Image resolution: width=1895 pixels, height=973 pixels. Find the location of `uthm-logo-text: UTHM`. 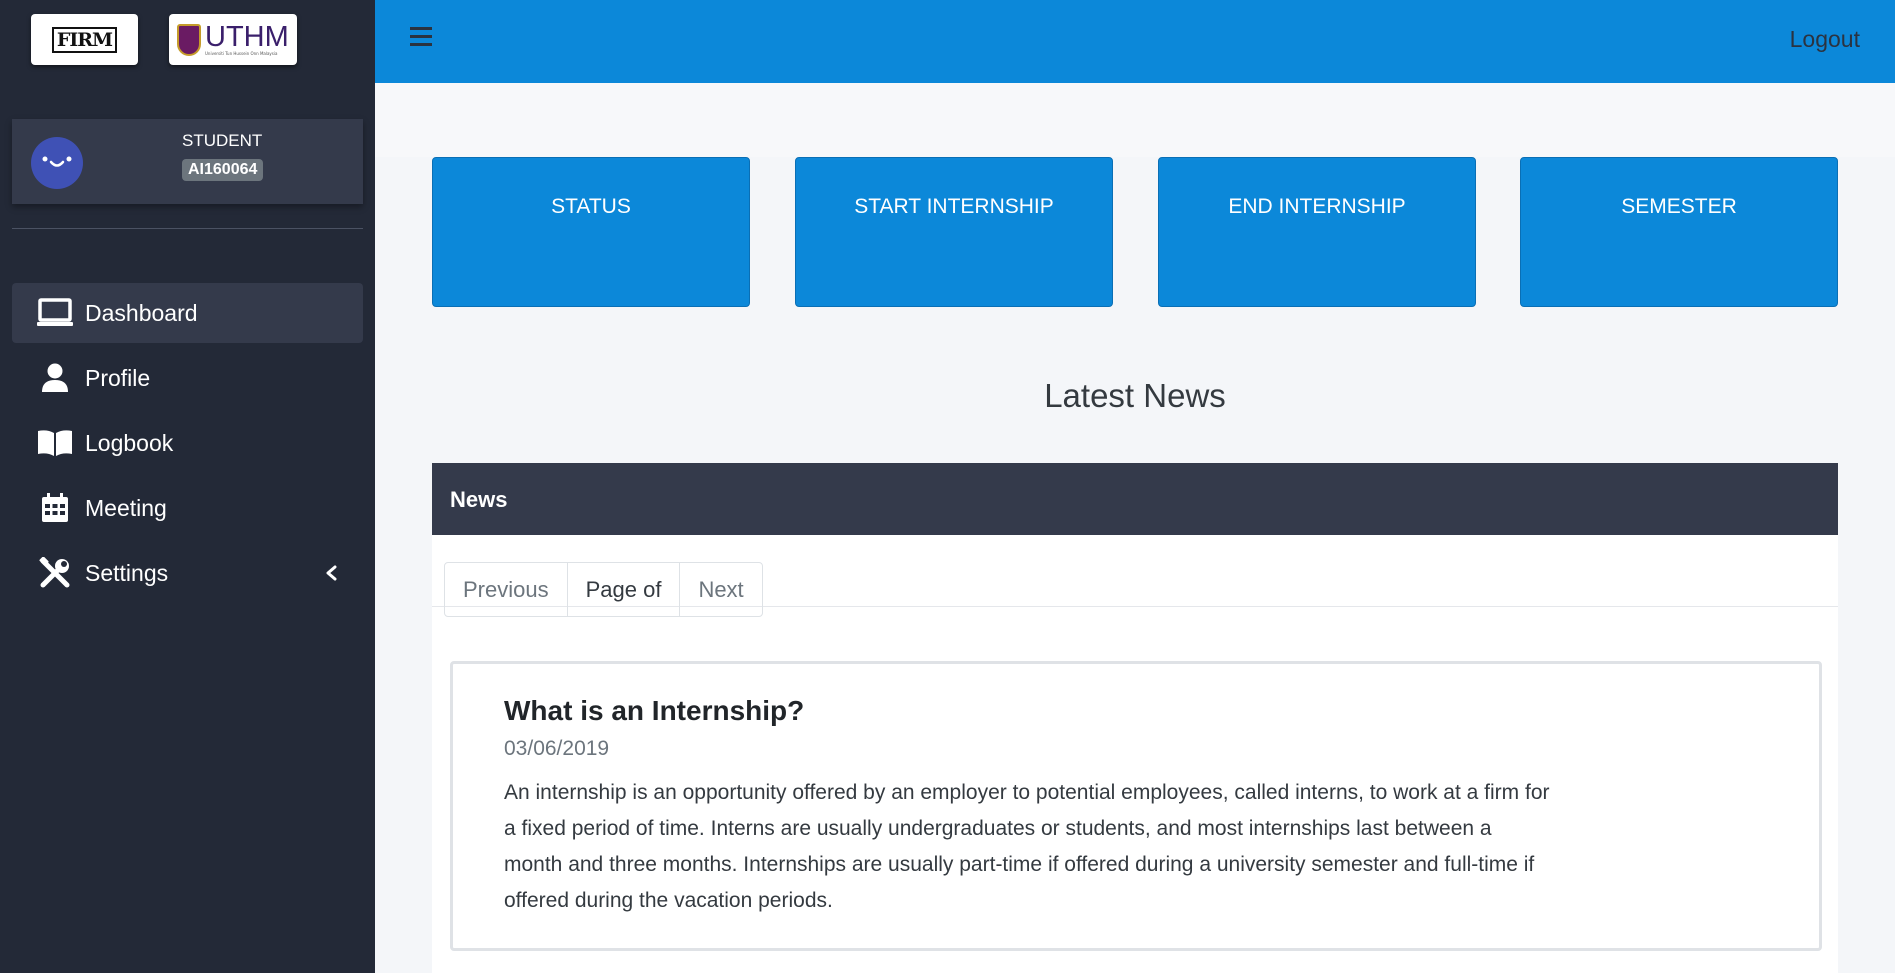

uthm-logo-text: UTHM is located at coordinates (247, 37).